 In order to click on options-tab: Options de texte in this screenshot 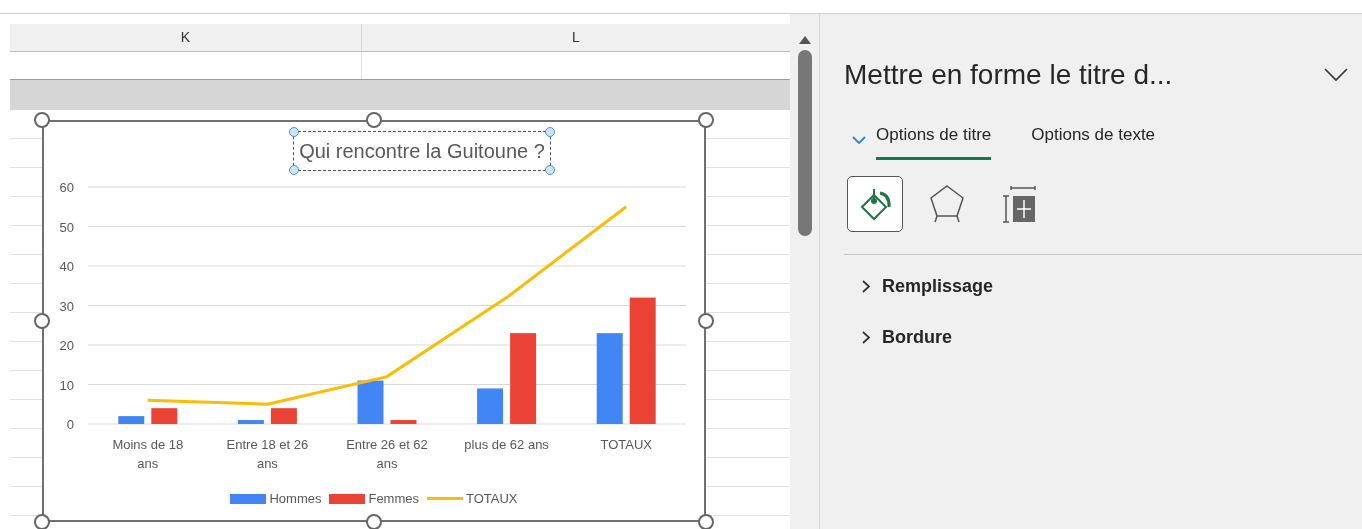, I will do `click(1093, 141)`.